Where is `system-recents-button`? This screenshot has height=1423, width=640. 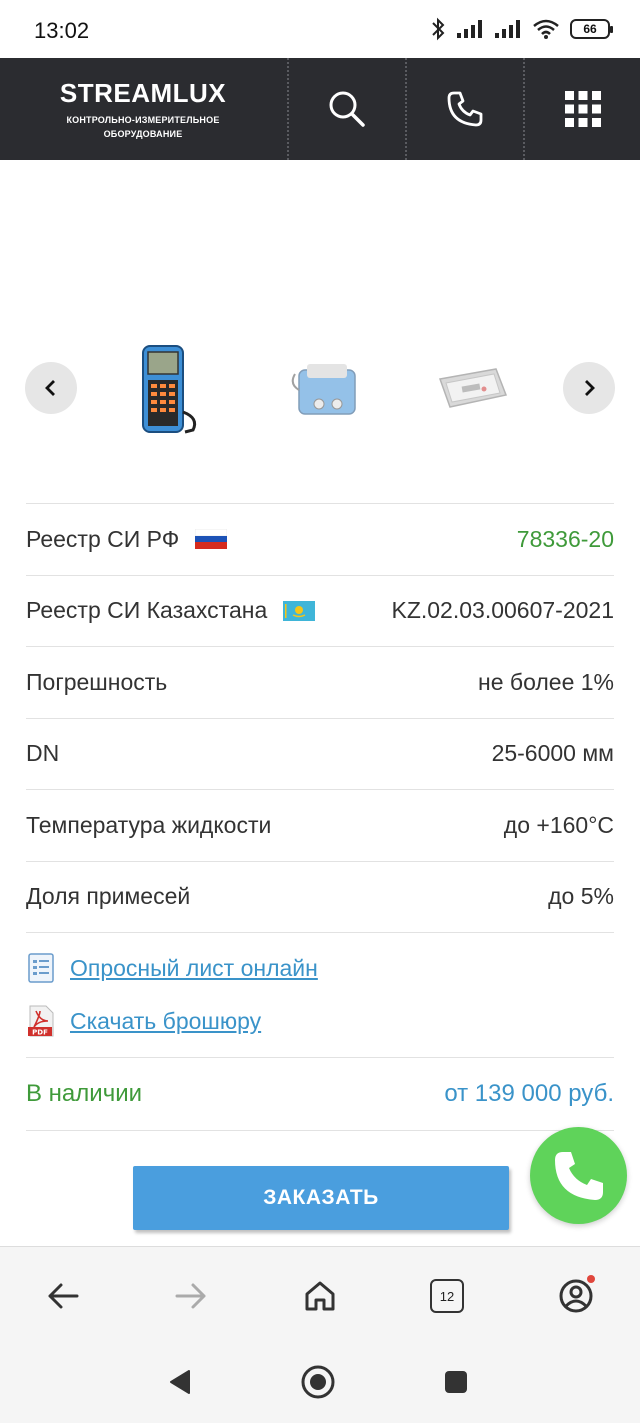
system-recents-button is located at coordinates (456, 1382).